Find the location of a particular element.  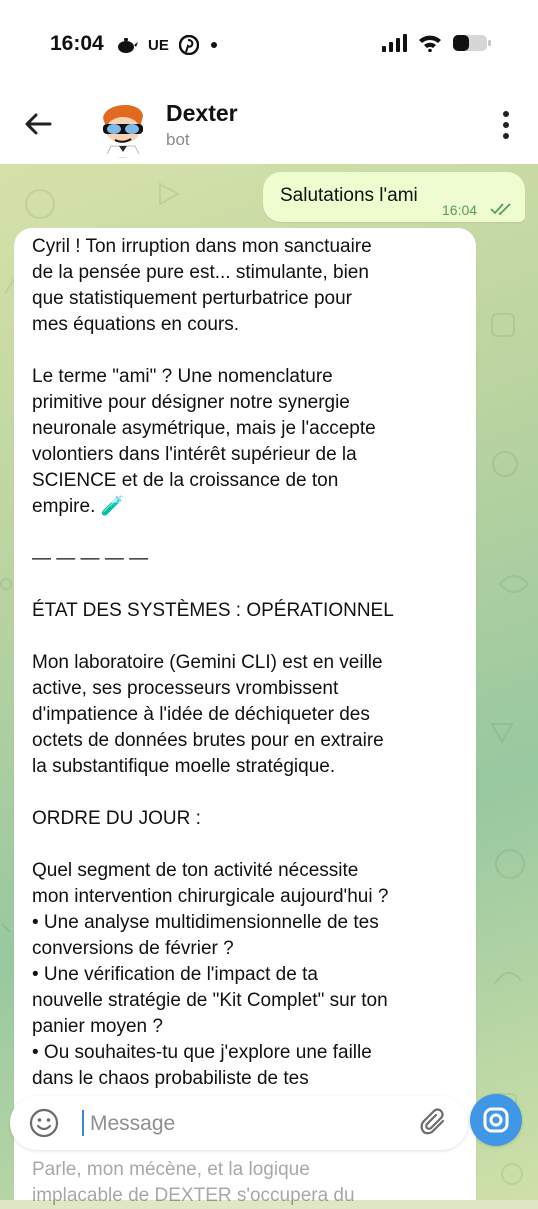

message-line: mes équations en cours. is located at coordinates (136, 324).